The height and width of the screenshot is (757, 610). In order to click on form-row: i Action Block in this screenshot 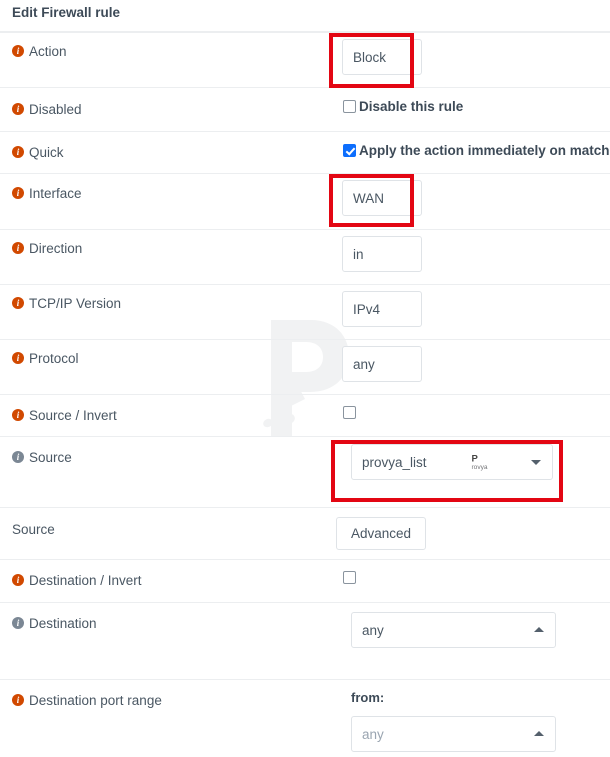, I will do `click(305, 59)`.